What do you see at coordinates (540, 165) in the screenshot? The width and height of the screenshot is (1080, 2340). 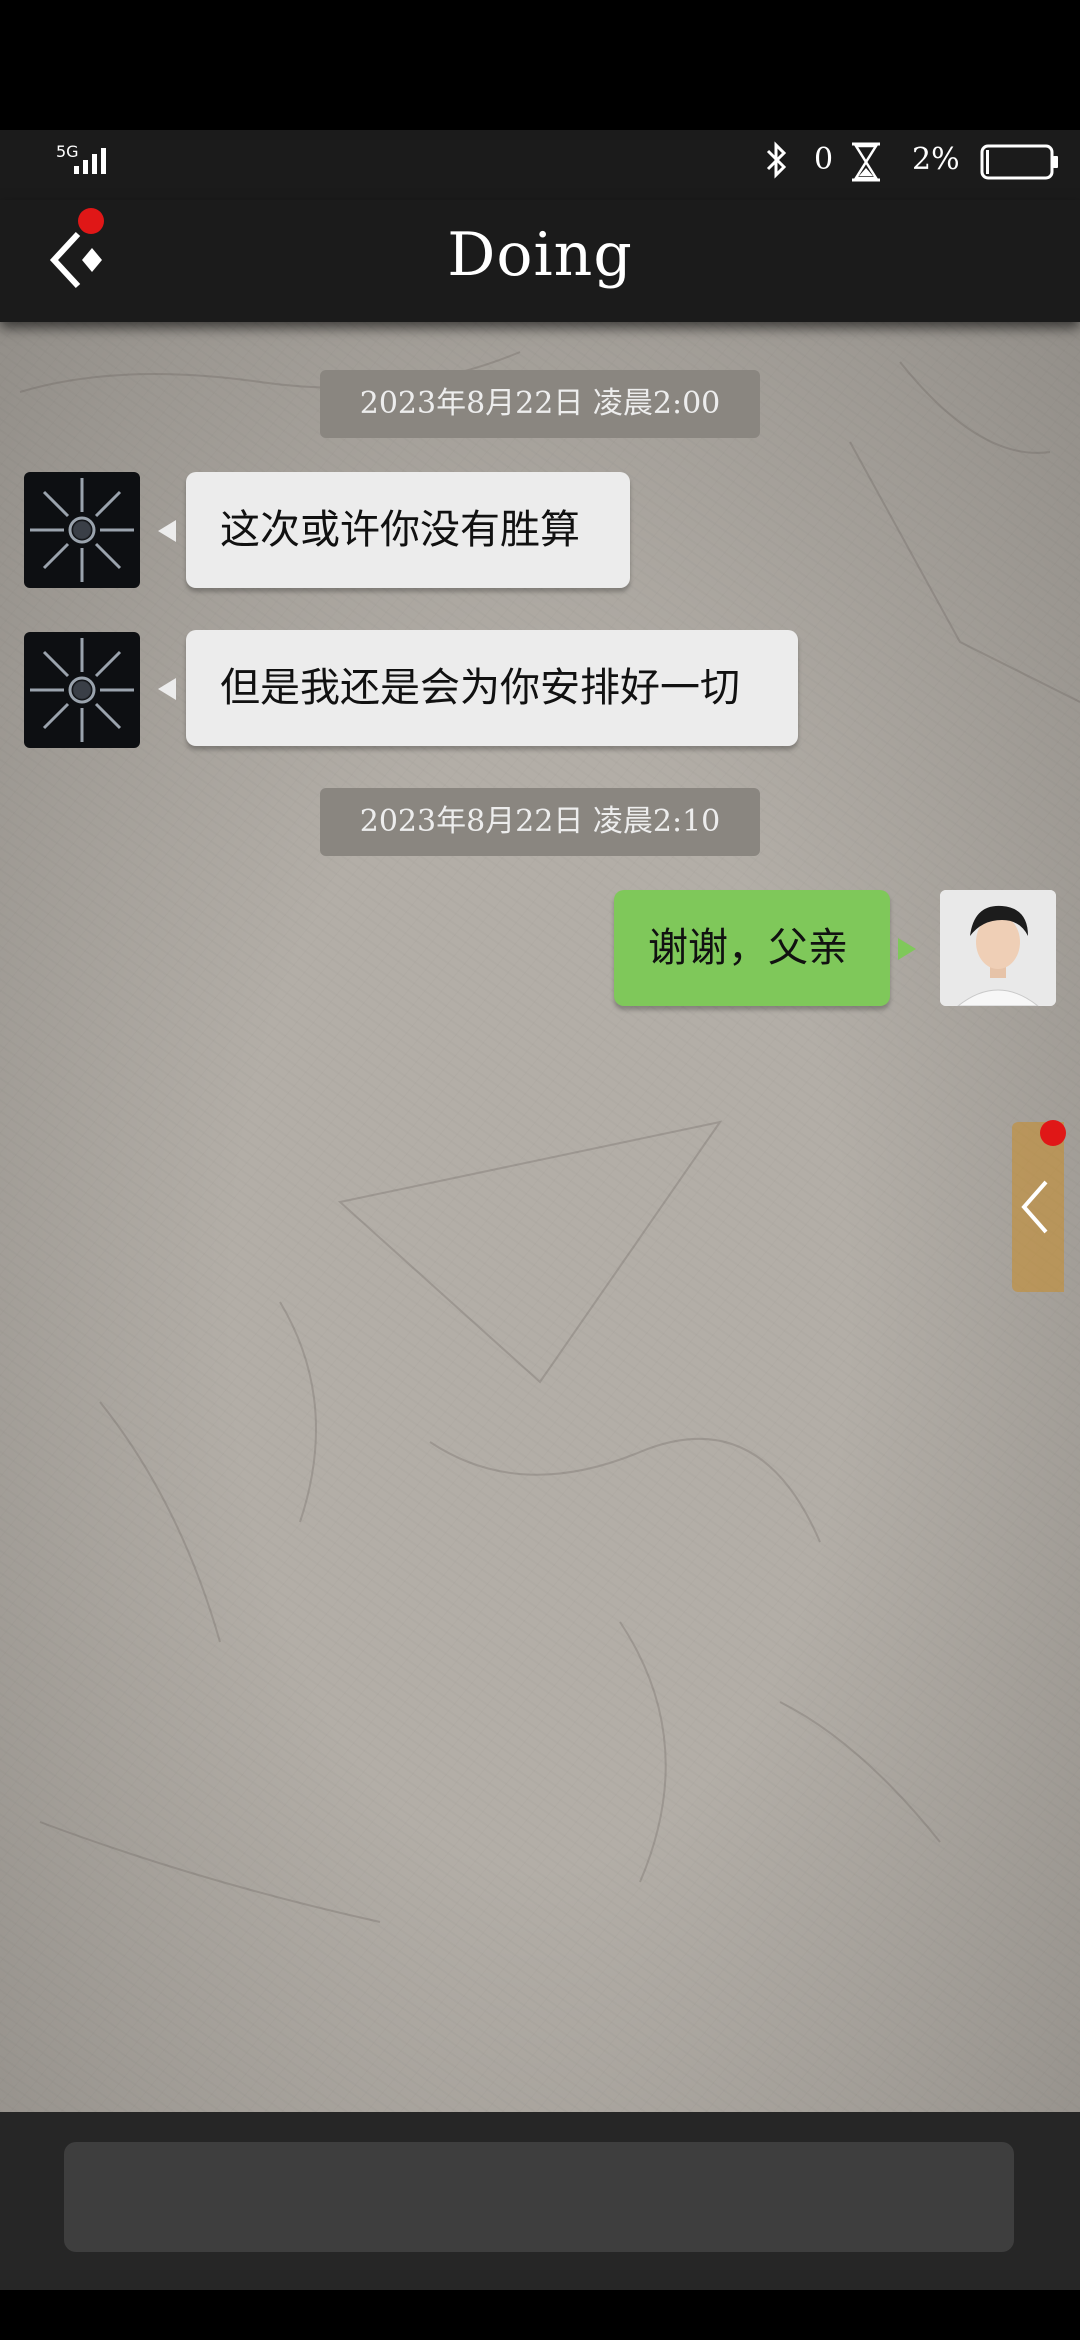 I see `status-bar: 5G 0 2%` at bounding box center [540, 165].